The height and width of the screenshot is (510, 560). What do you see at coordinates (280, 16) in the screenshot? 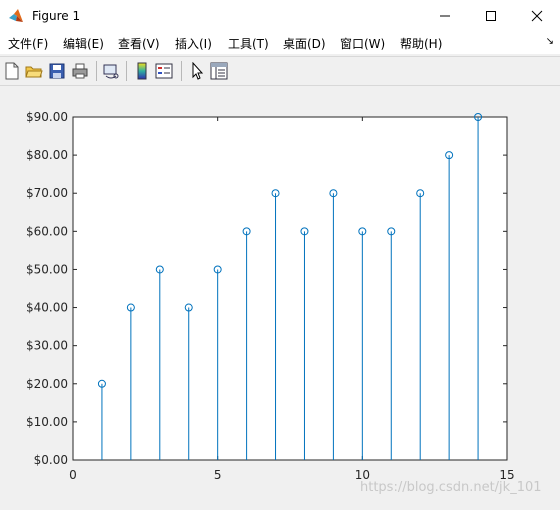
I see `title-bar: Figure 1` at bounding box center [280, 16].